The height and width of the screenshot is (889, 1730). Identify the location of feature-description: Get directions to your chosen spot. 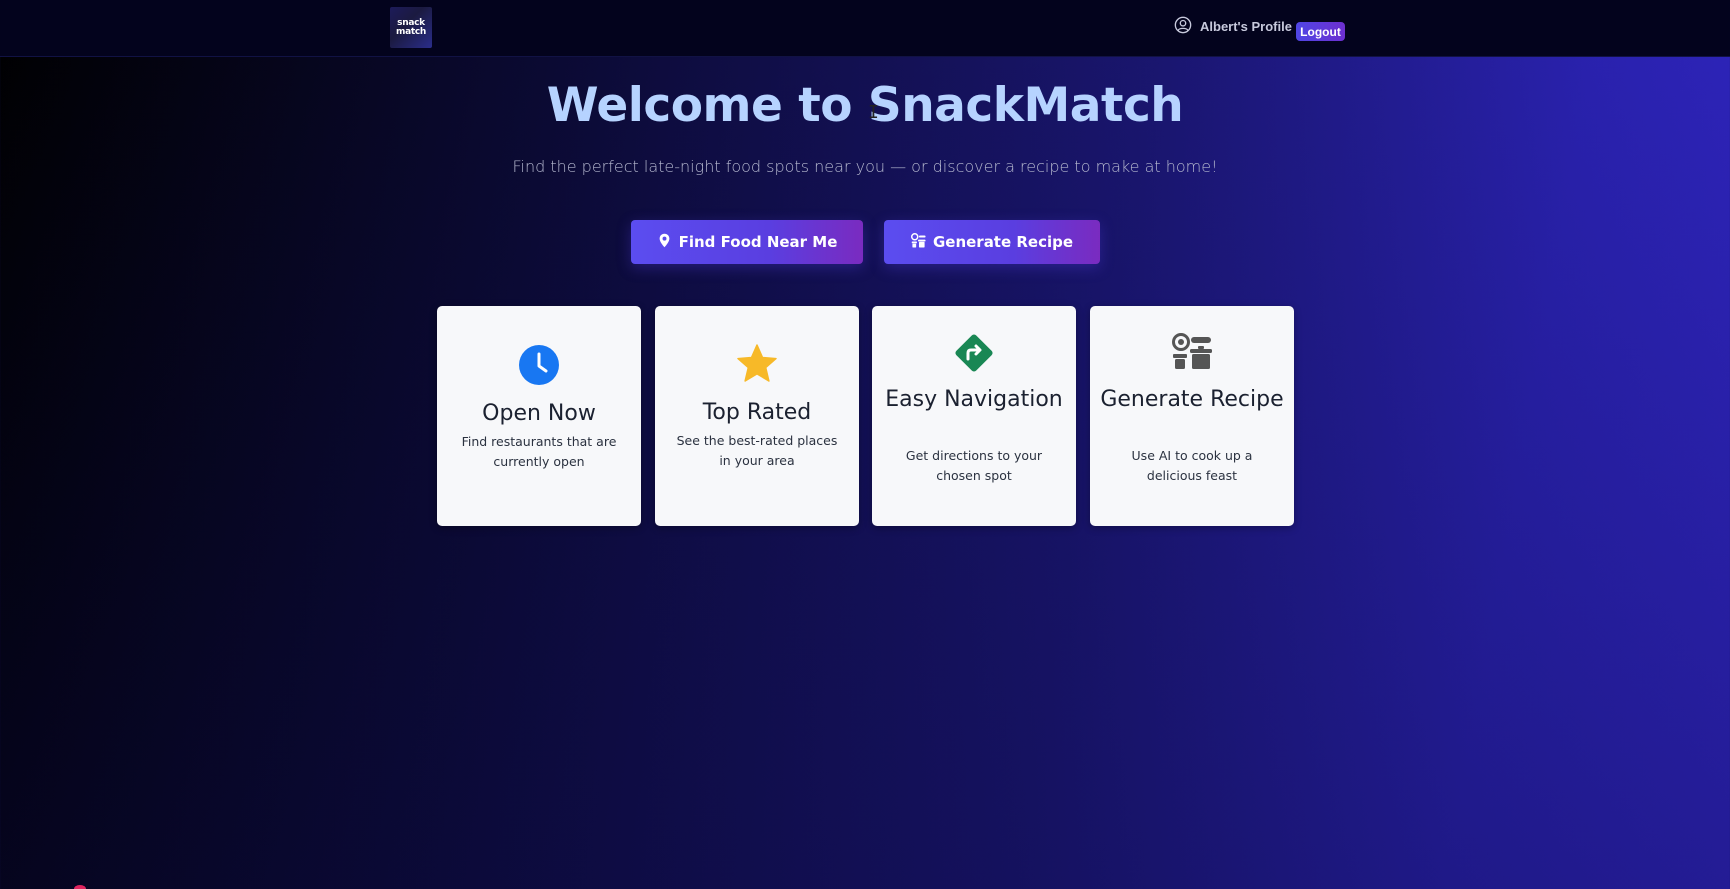
(974, 465).